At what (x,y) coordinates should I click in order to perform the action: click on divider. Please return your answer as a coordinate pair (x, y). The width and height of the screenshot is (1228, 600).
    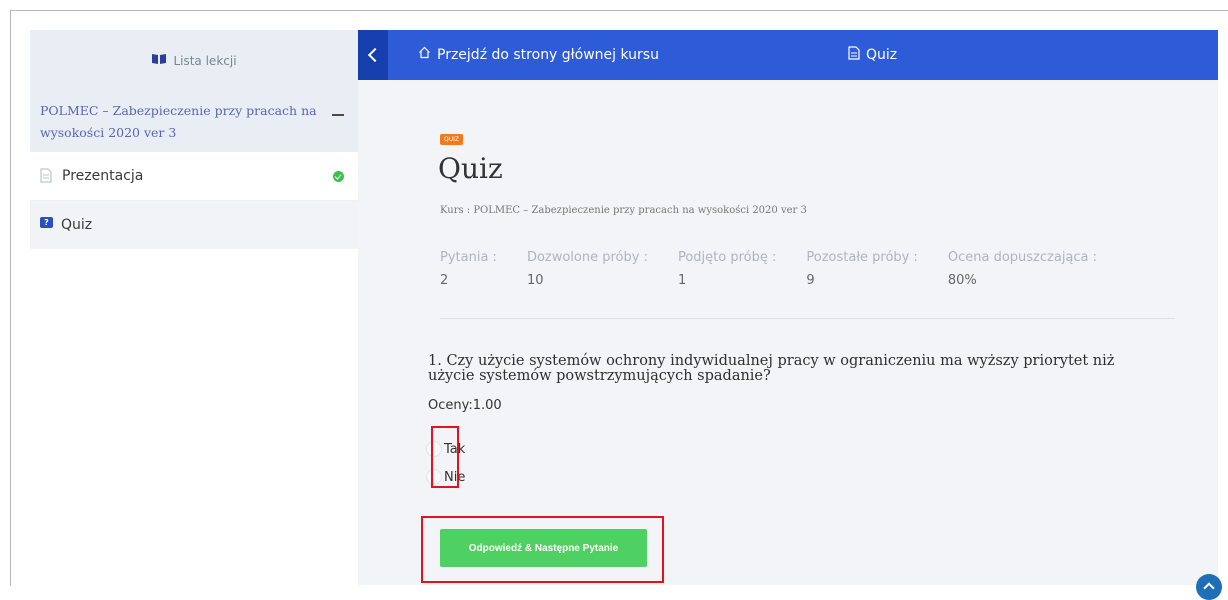
    Looking at the image, I should click on (807, 318).